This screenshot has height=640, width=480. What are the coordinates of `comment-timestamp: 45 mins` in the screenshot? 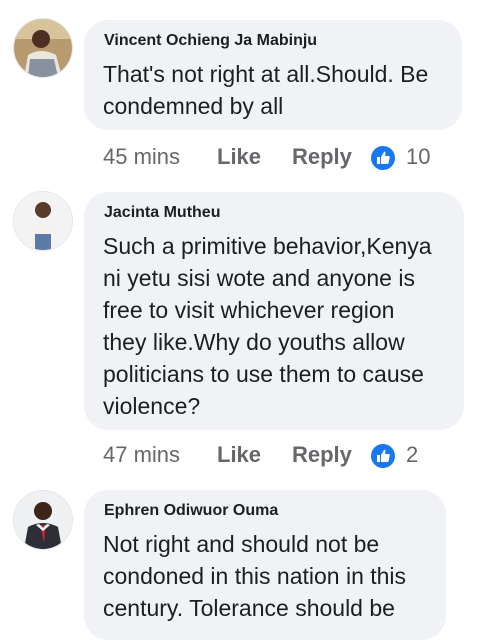 It's located at (141, 157).